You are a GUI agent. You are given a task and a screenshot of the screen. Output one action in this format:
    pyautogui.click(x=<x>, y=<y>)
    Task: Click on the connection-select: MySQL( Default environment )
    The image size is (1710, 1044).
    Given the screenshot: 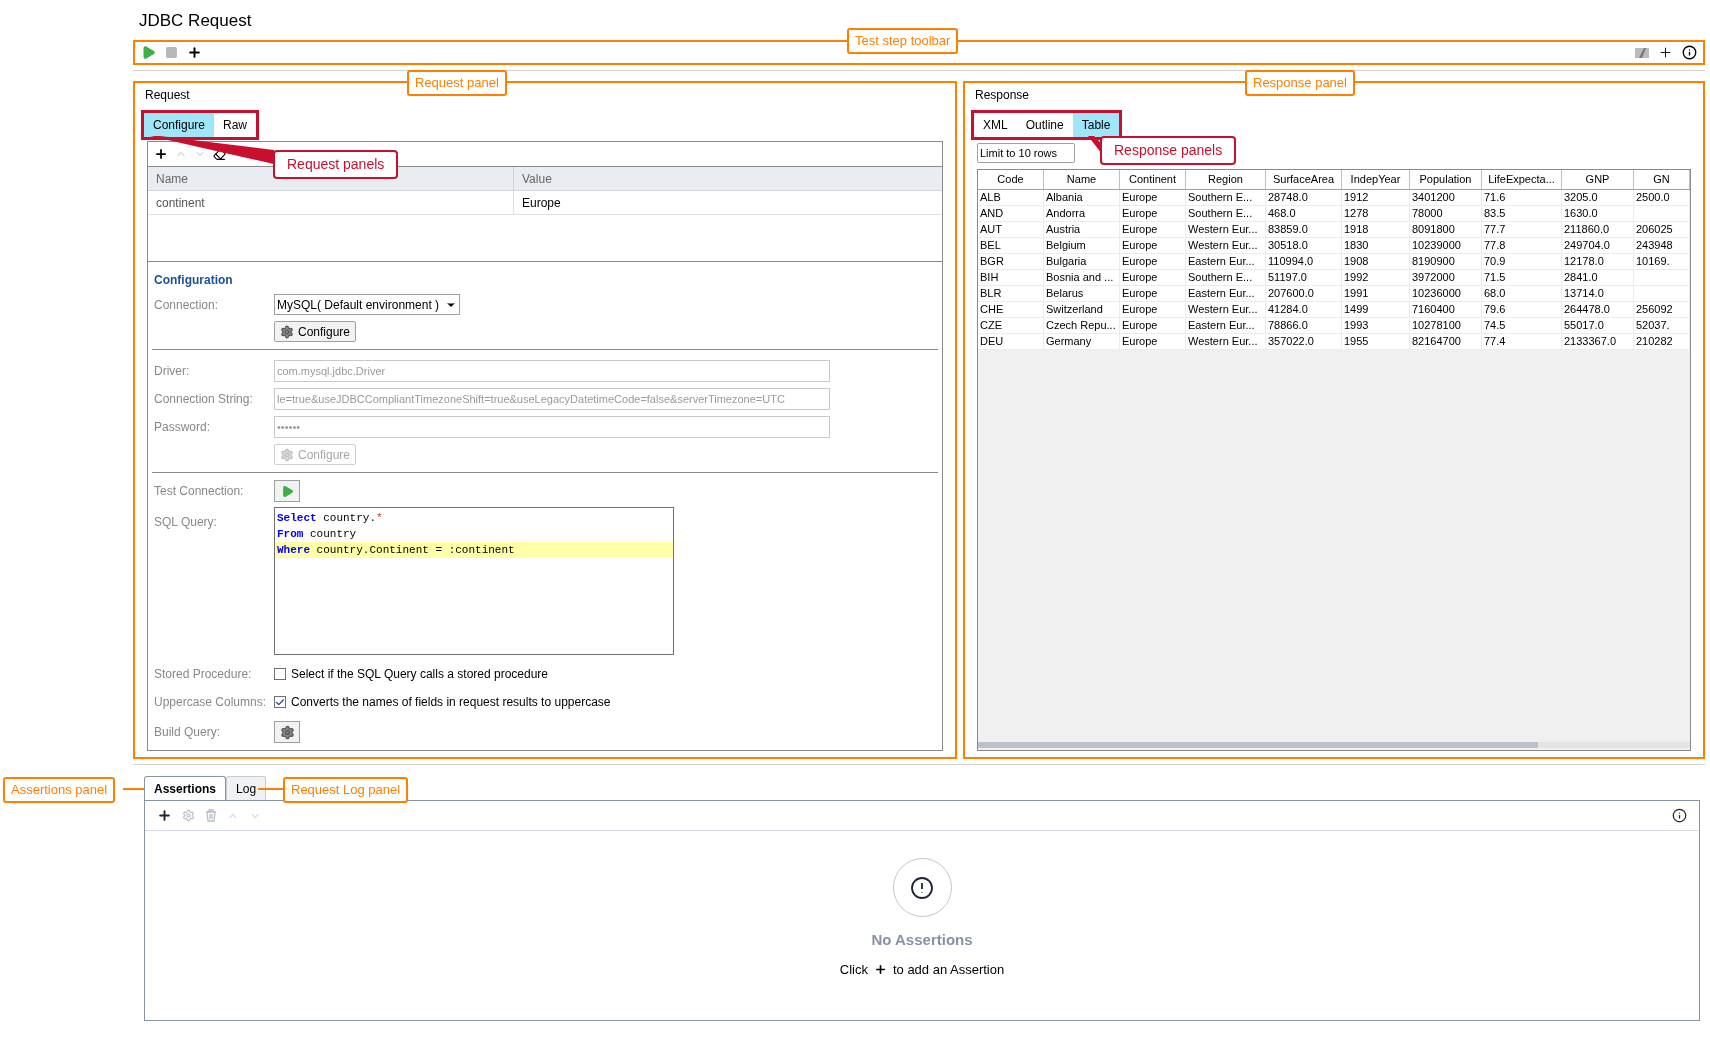 What is the action you would take?
    pyautogui.click(x=367, y=304)
    